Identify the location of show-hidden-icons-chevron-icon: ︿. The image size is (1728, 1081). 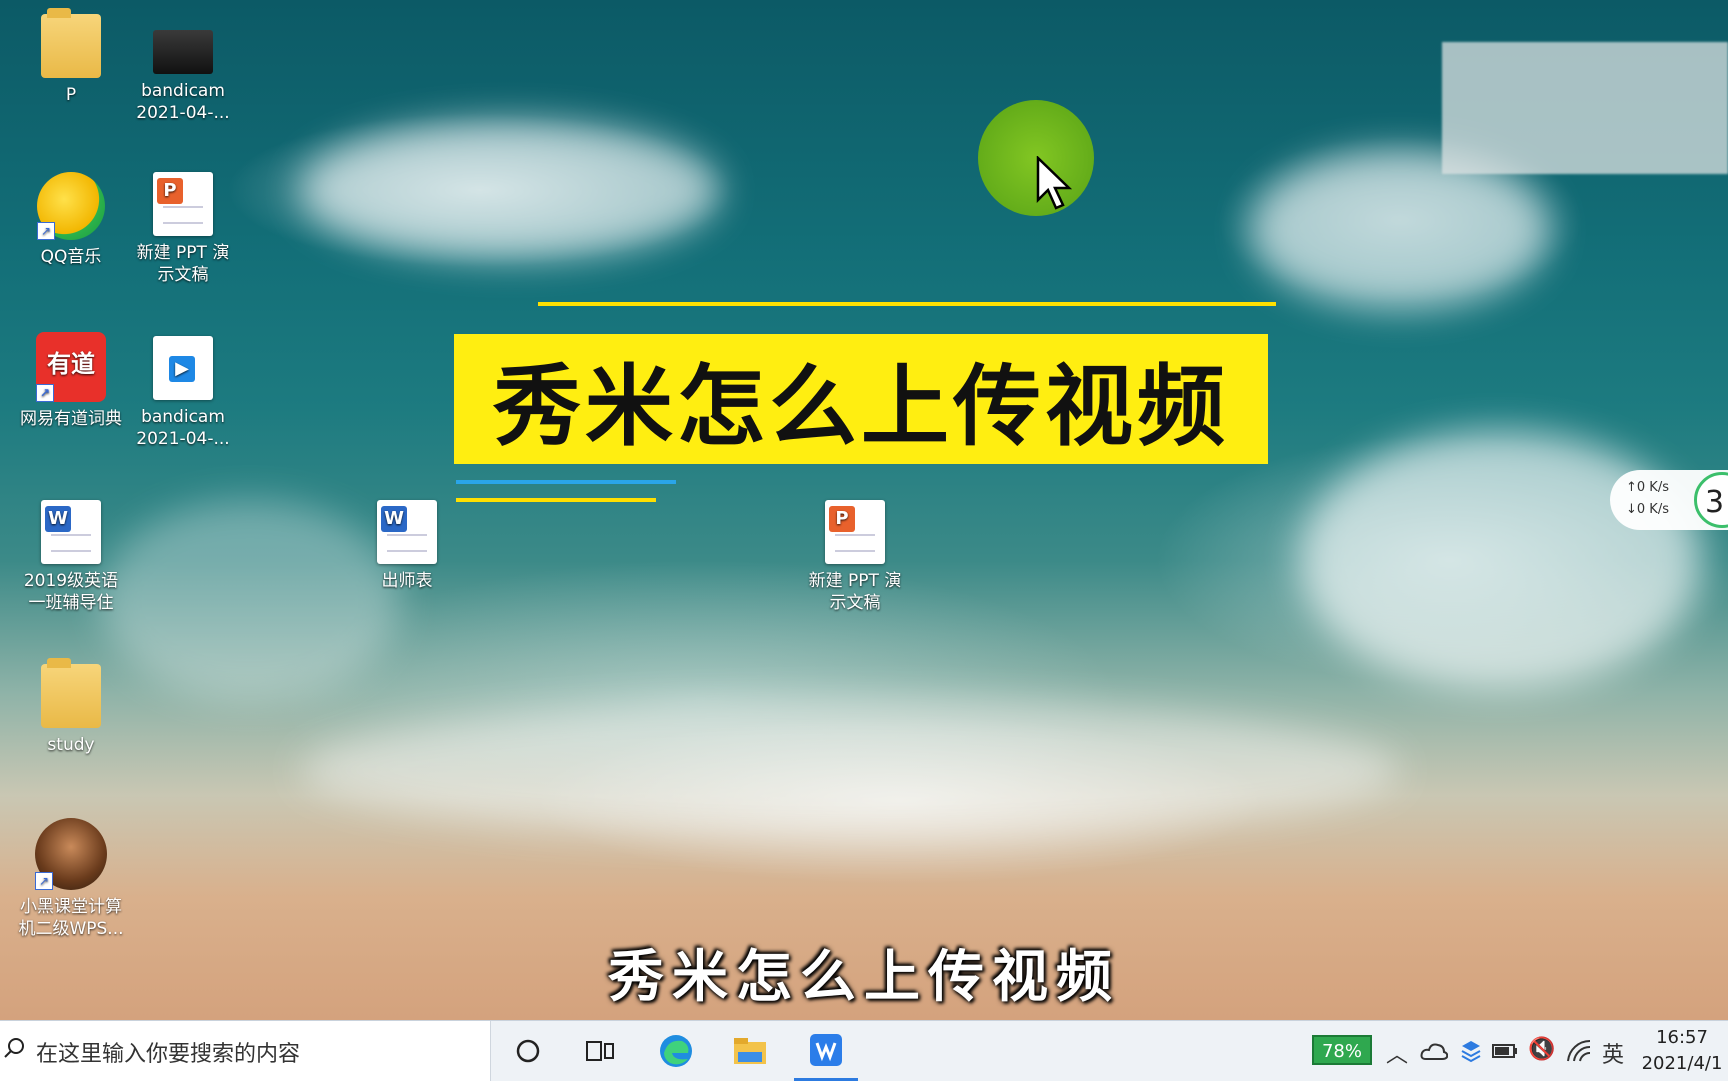
(1397, 1053).